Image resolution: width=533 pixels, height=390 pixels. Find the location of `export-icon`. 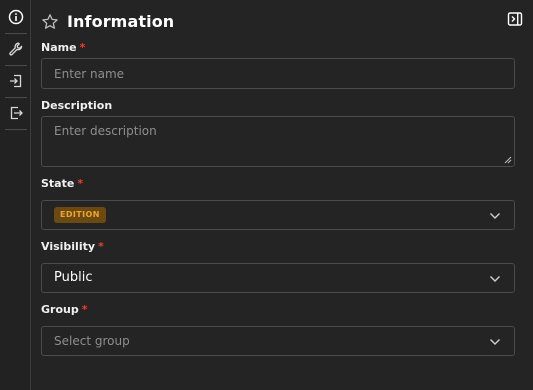

export-icon is located at coordinates (16, 113).